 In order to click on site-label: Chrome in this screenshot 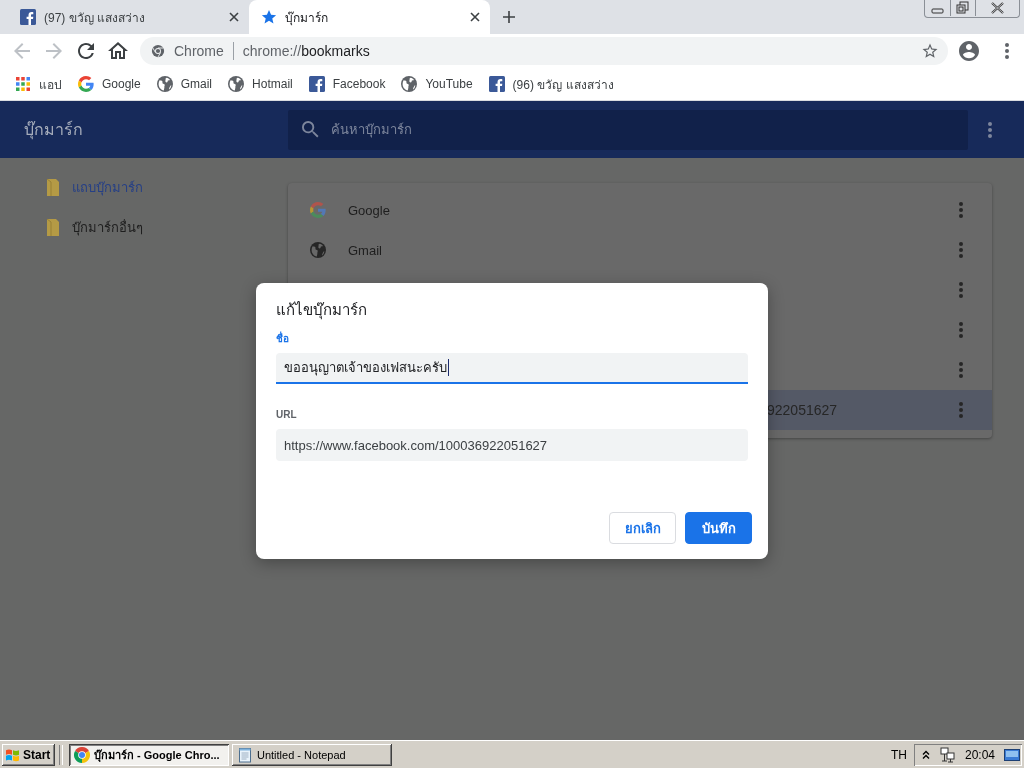, I will do `click(199, 51)`.